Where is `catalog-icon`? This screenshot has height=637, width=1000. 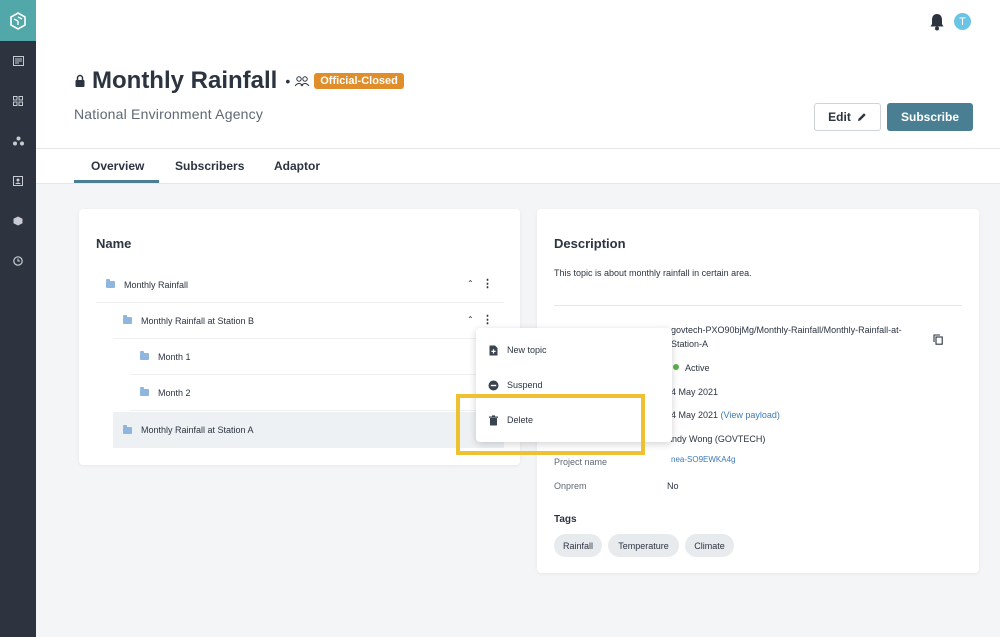 catalog-icon is located at coordinates (18, 61).